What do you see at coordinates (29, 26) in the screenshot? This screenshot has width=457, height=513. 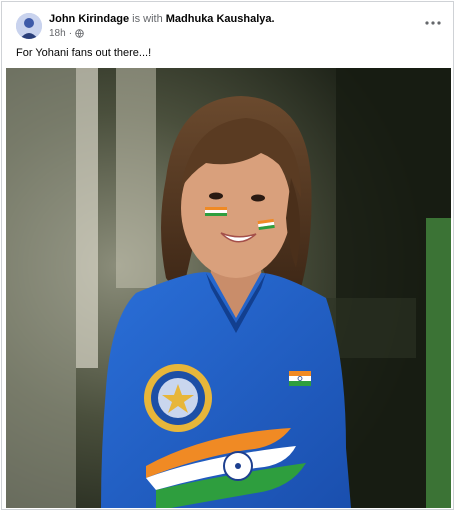 I see `avatar` at bounding box center [29, 26].